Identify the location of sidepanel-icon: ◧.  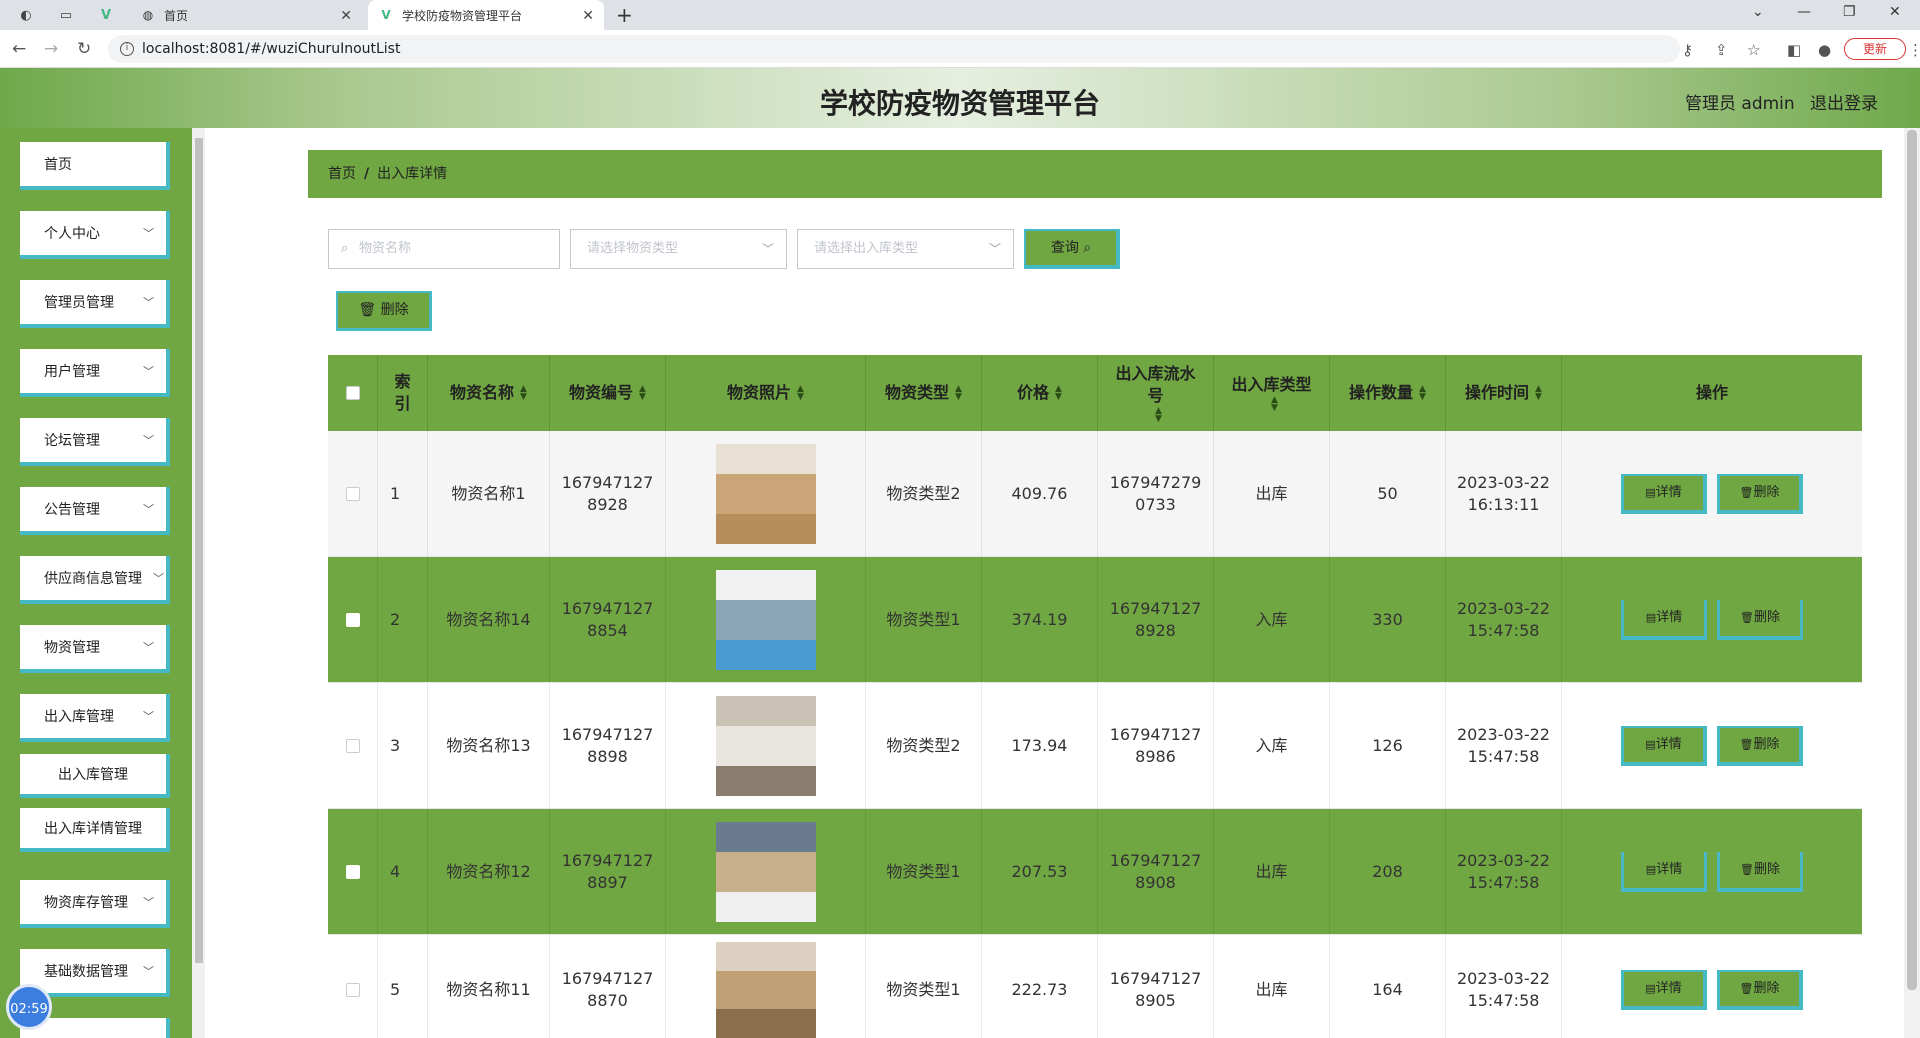
(1794, 50).